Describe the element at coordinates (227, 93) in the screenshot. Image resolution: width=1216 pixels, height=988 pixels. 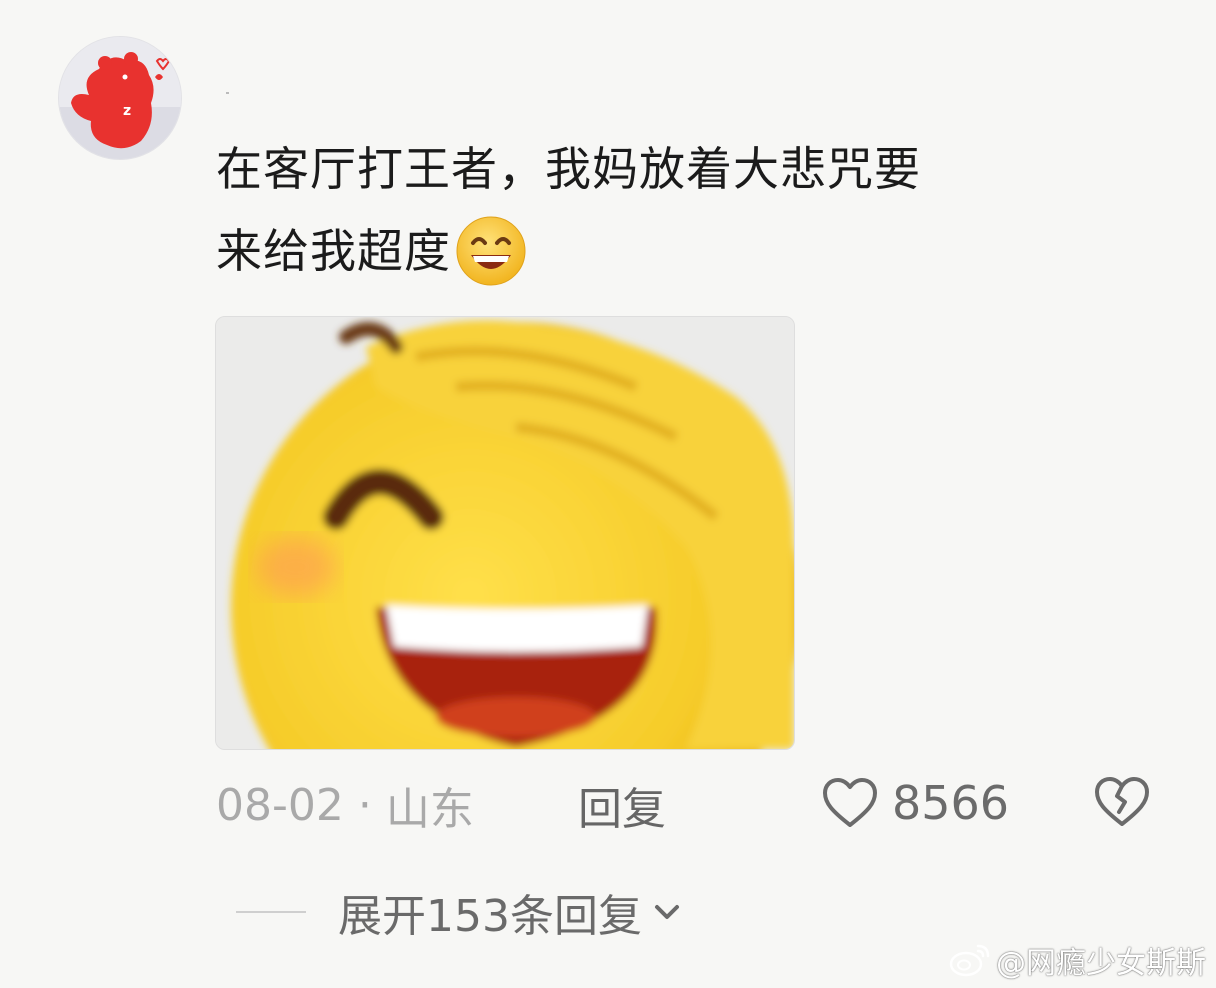
I see `divider-dot` at that location.